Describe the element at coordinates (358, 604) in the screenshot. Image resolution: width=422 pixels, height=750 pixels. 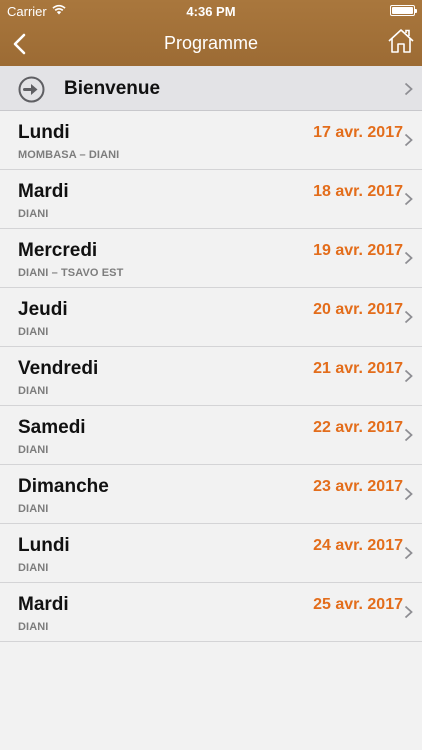
I see `day-date: 25 avr. 2017` at that location.